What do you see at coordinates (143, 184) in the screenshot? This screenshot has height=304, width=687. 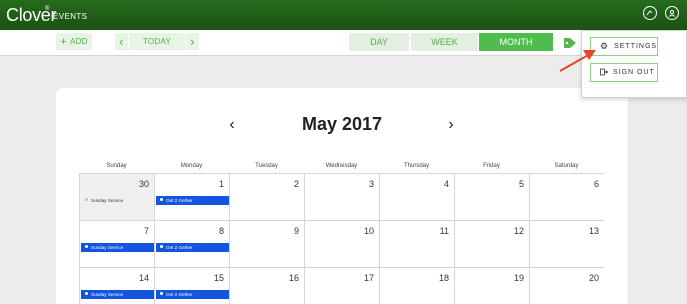 I see `day-number: 30` at bounding box center [143, 184].